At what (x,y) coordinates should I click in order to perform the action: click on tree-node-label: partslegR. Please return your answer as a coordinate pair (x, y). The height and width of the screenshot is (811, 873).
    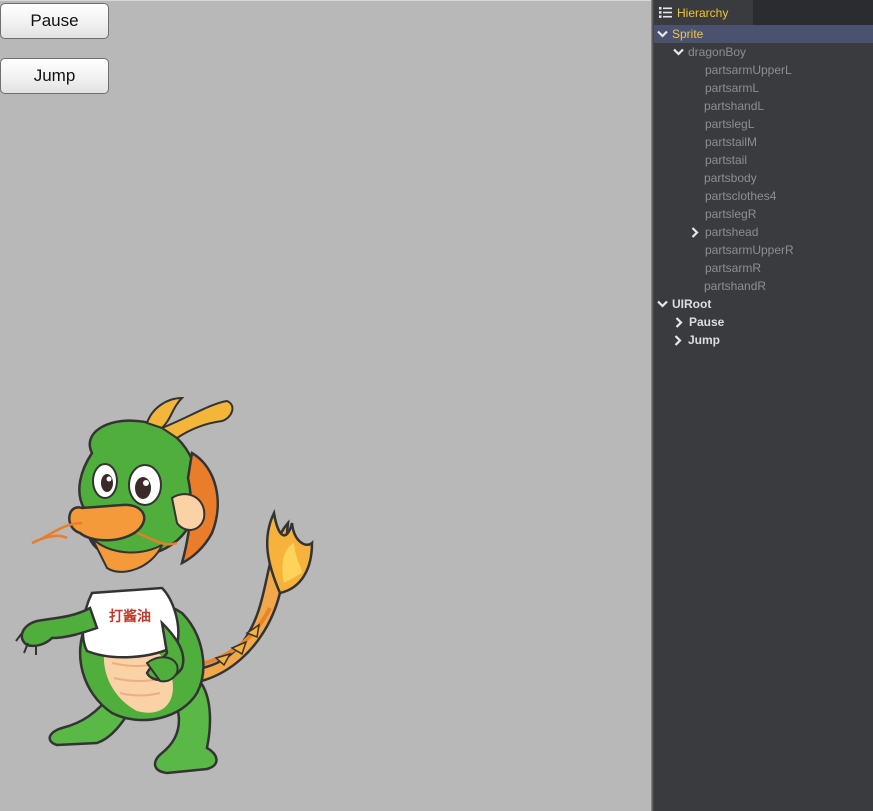
    Looking at the image, I should click on (731, 214).